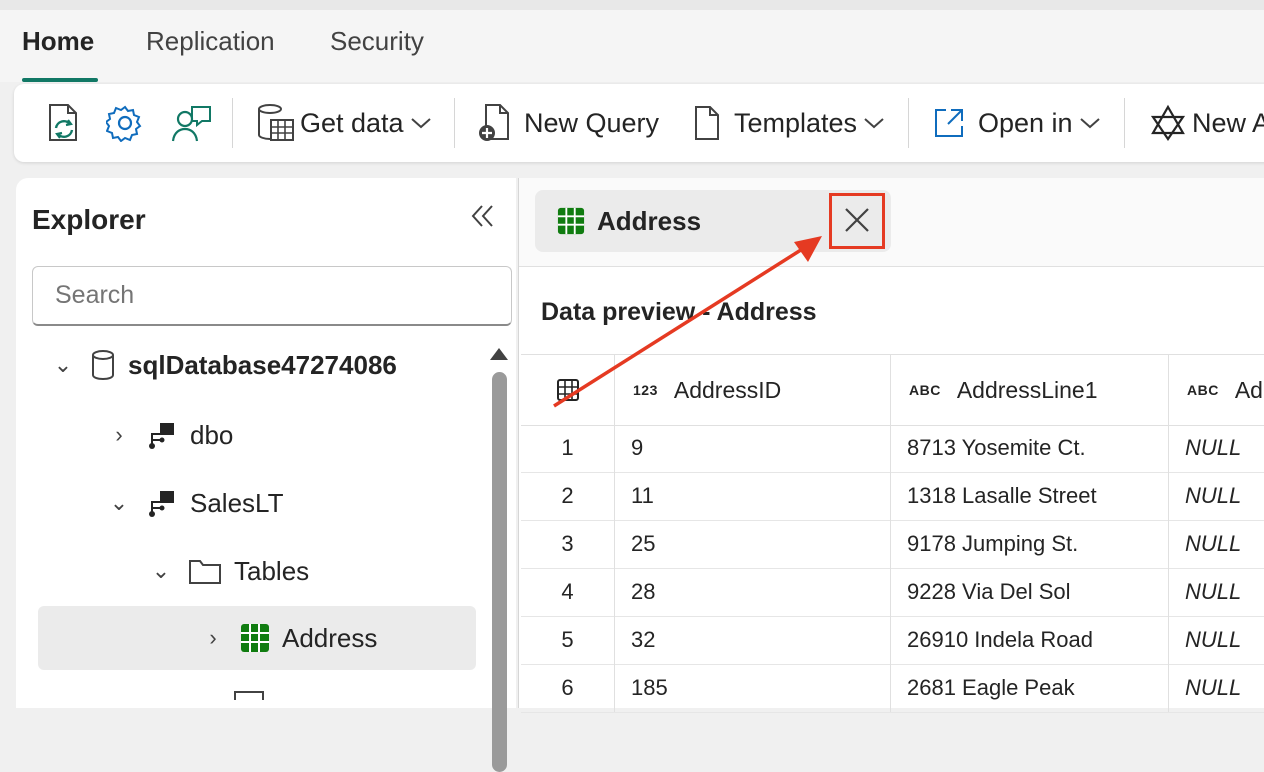  I want to click on schema-icon, so click(162, 435).